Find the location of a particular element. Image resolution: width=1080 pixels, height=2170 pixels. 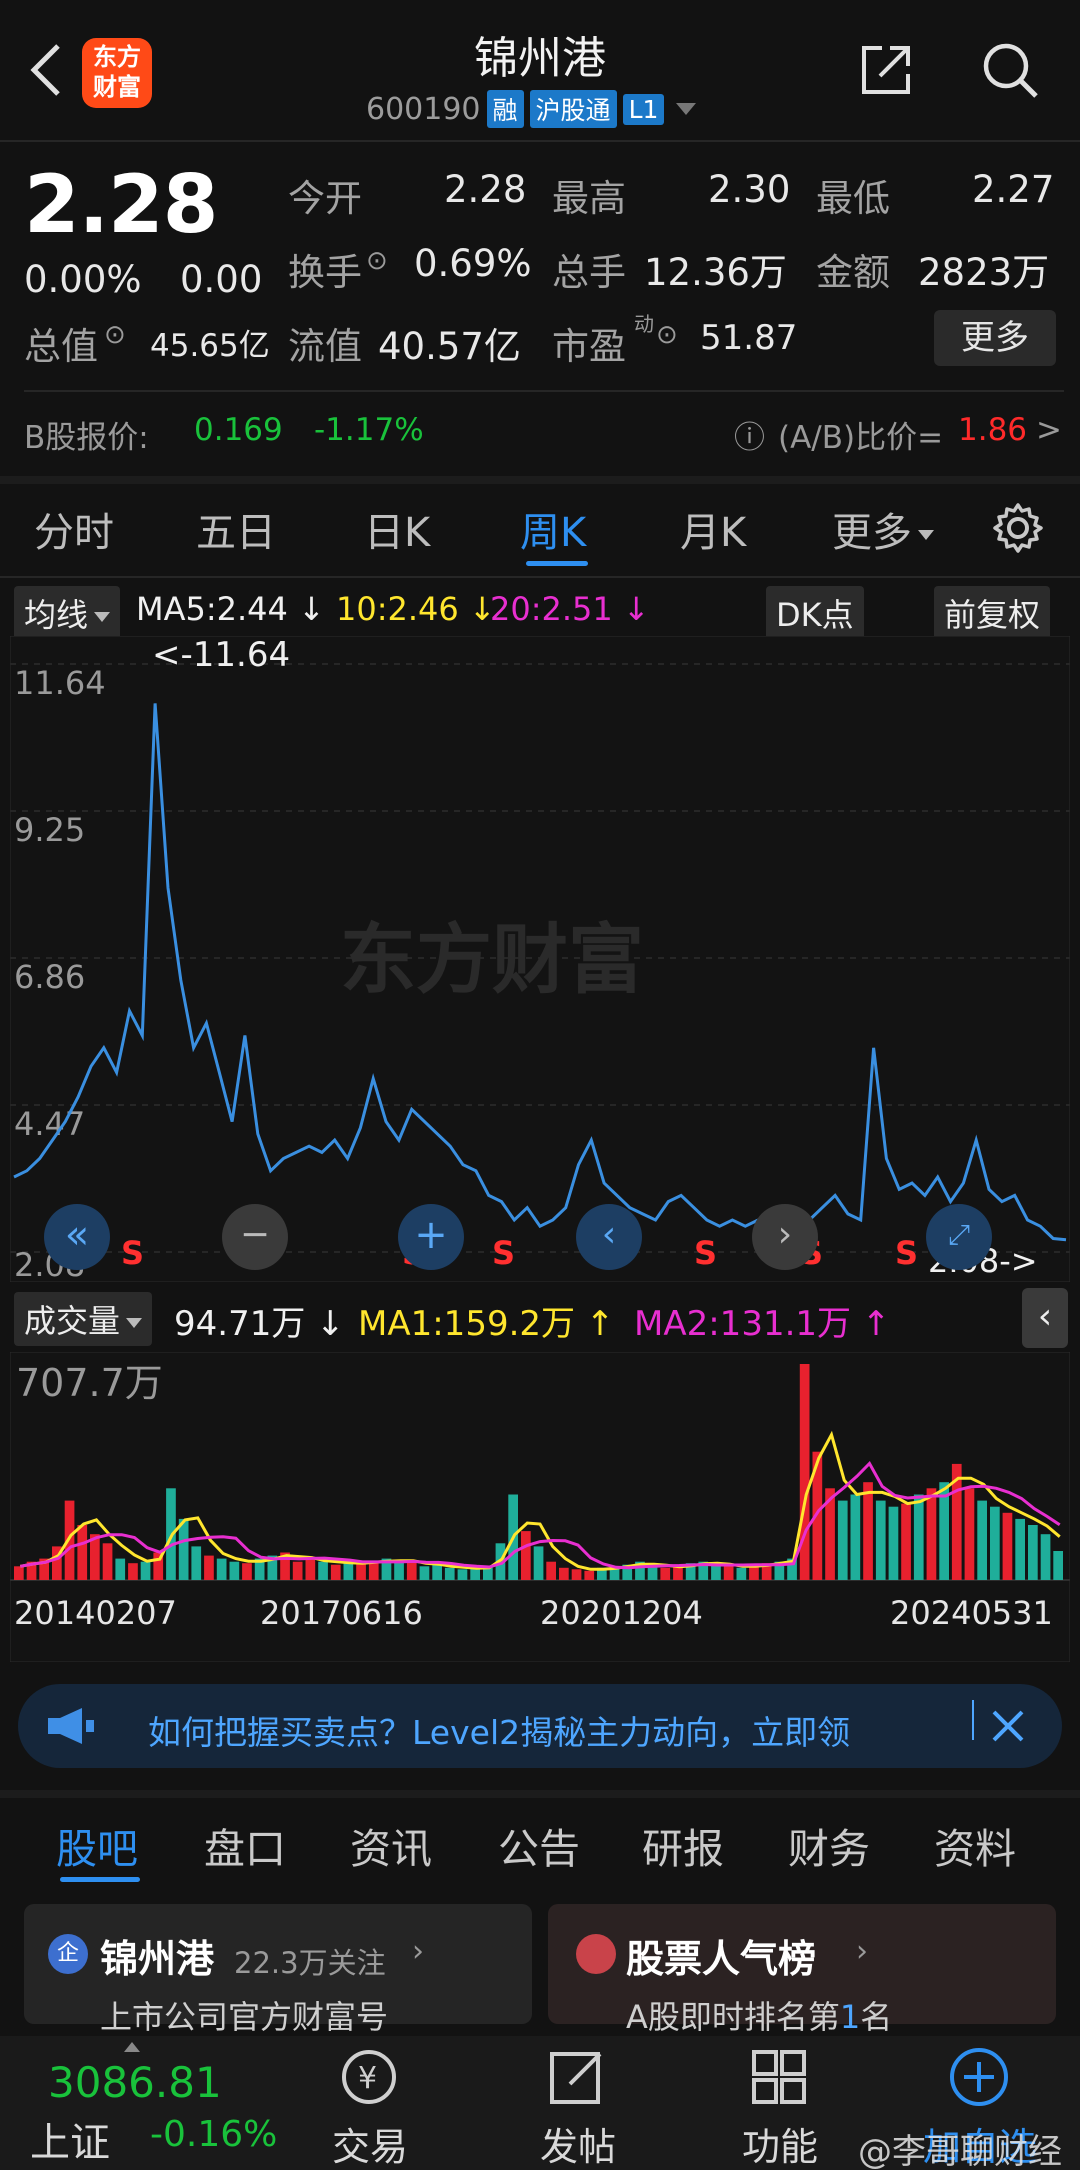

b-share-label: B股报价: is located at coordinates (86, 438).